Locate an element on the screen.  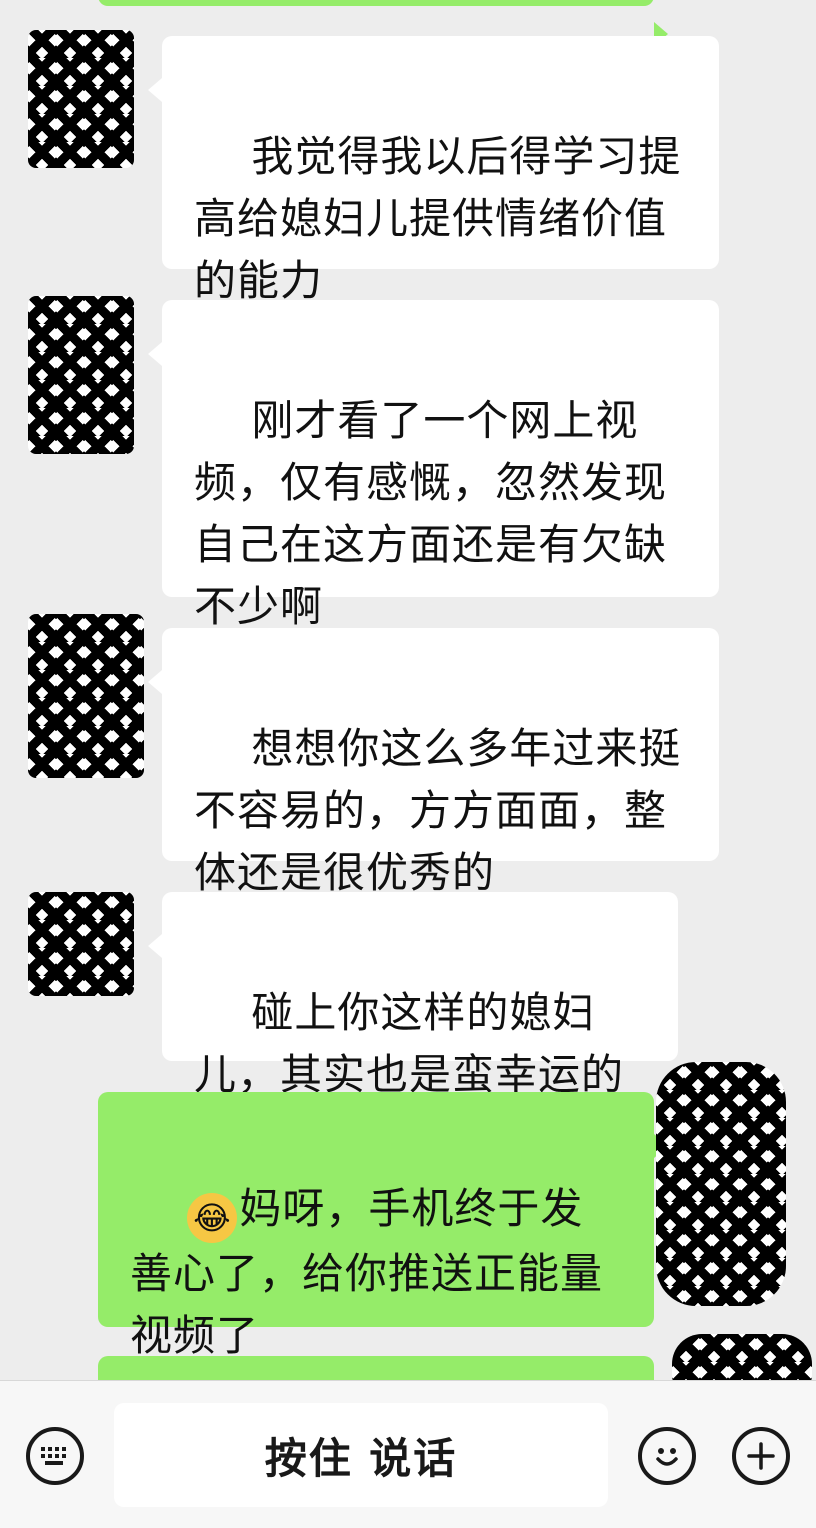
keyboard-toggle-button is located at coordinates (55, 1456).